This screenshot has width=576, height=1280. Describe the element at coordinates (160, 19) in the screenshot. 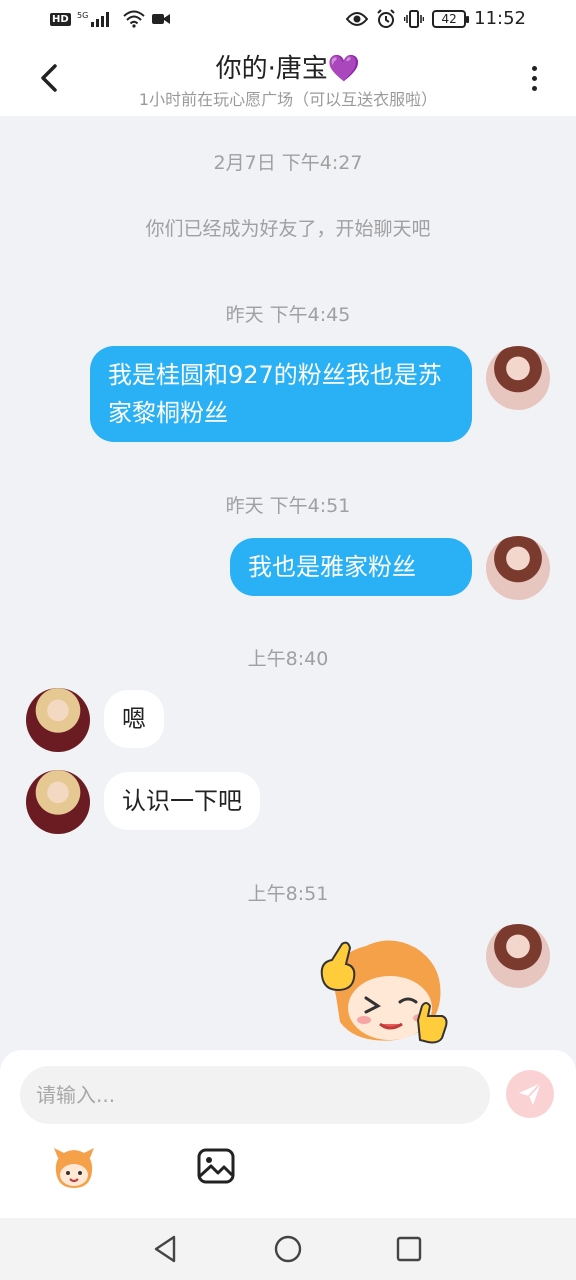

I see `video-icon` at that location.